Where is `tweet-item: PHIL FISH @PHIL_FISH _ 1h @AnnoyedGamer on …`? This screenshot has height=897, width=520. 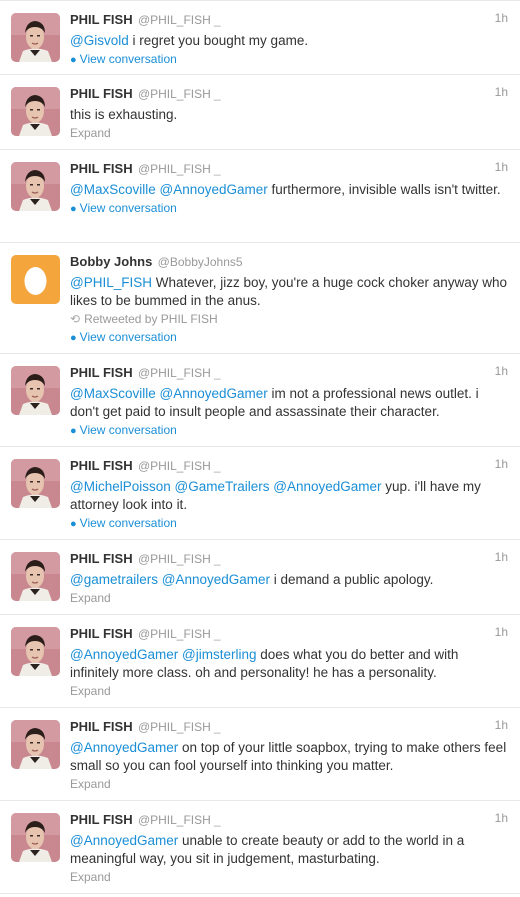 tweet-item: PHIL FISH @PHIL_FISH _ 1h @AnnoyedGamer on … is located at coordinates (260, 754).